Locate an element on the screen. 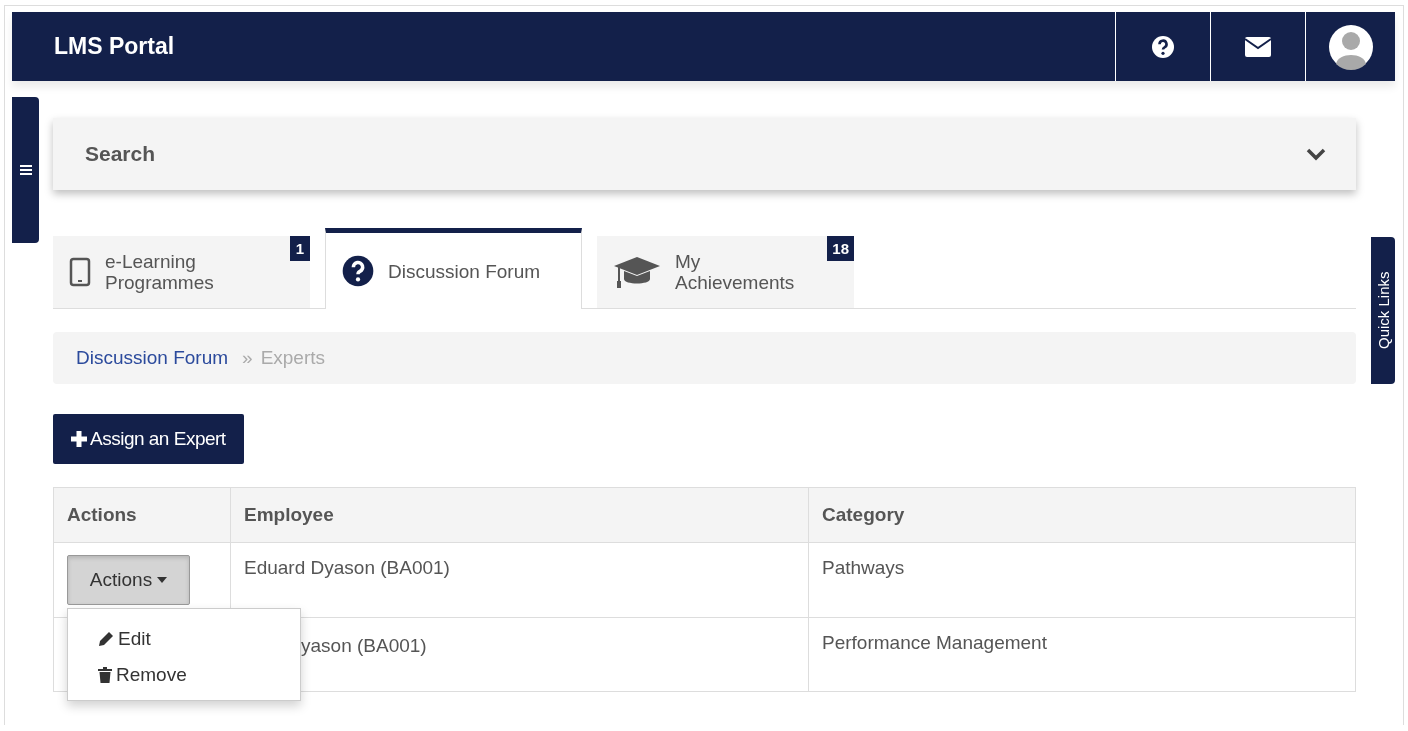 The width and height of the screenshot is (1408, 731). plus-icon is located at coordinates (79, 439).